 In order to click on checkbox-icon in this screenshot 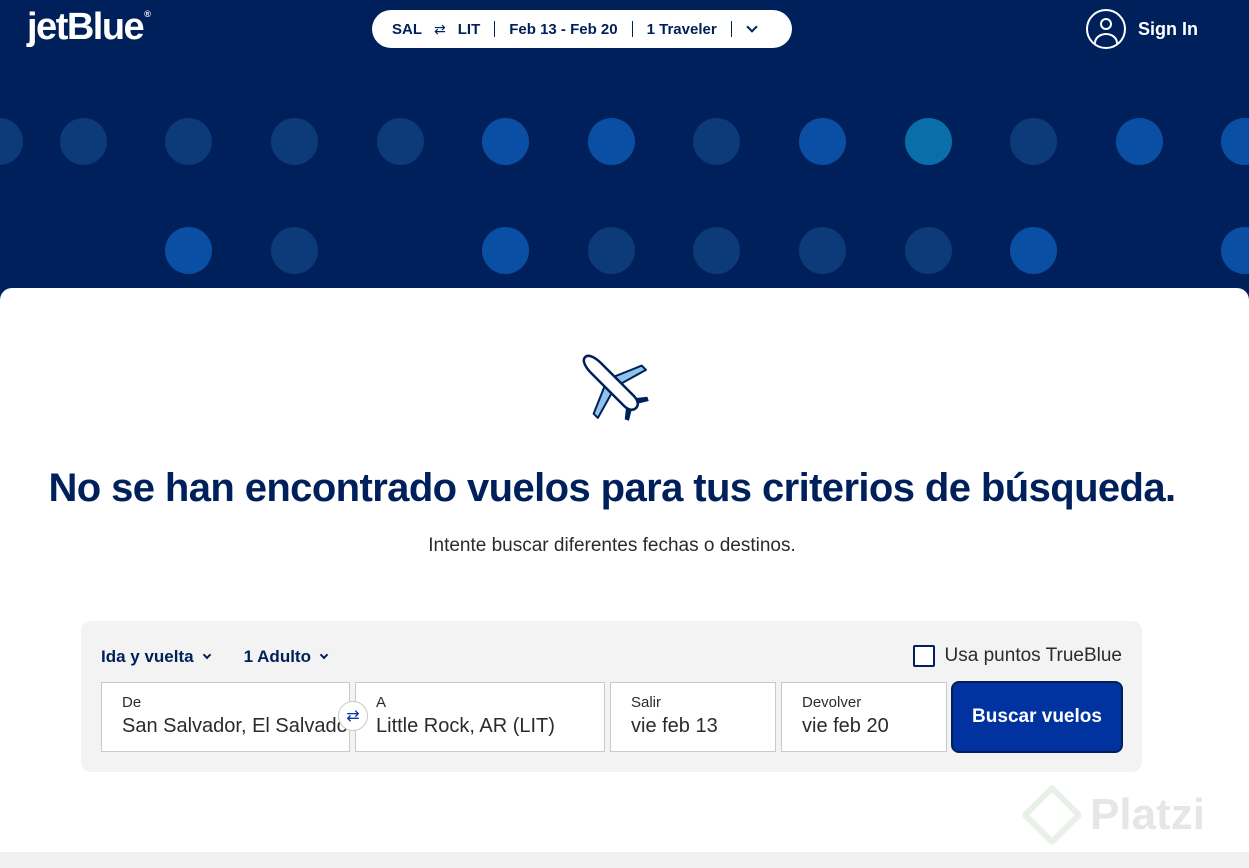, I will do `click(923, 656)`.